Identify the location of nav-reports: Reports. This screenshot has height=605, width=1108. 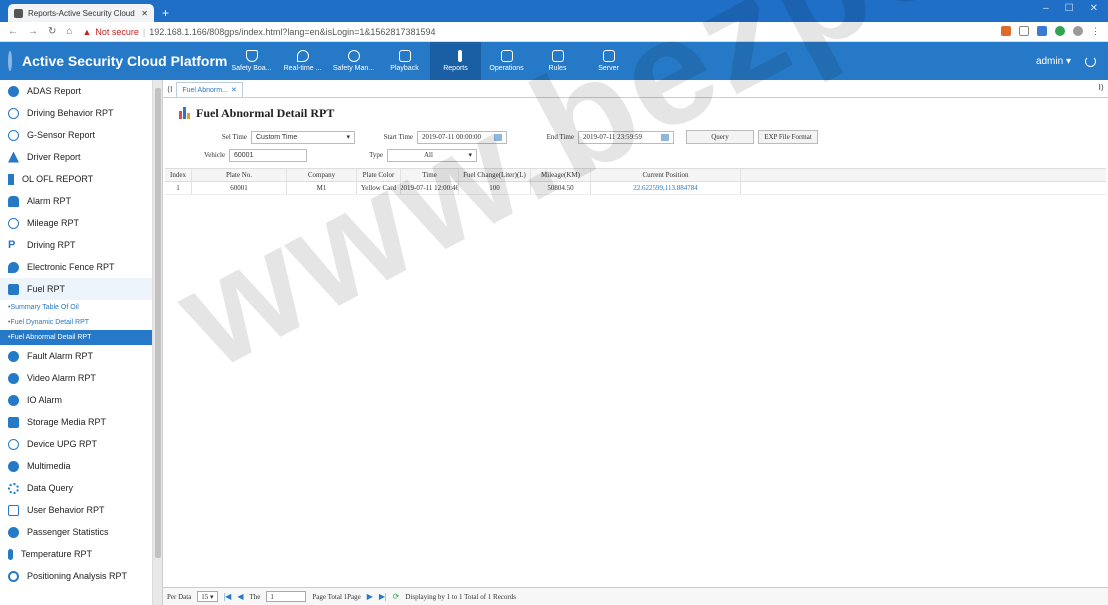
(455, 61).